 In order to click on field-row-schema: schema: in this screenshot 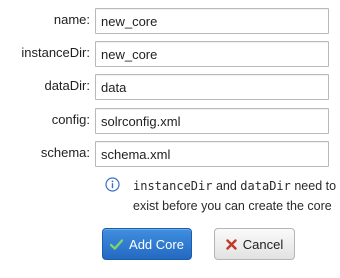, I will do `click(170, 154)`.